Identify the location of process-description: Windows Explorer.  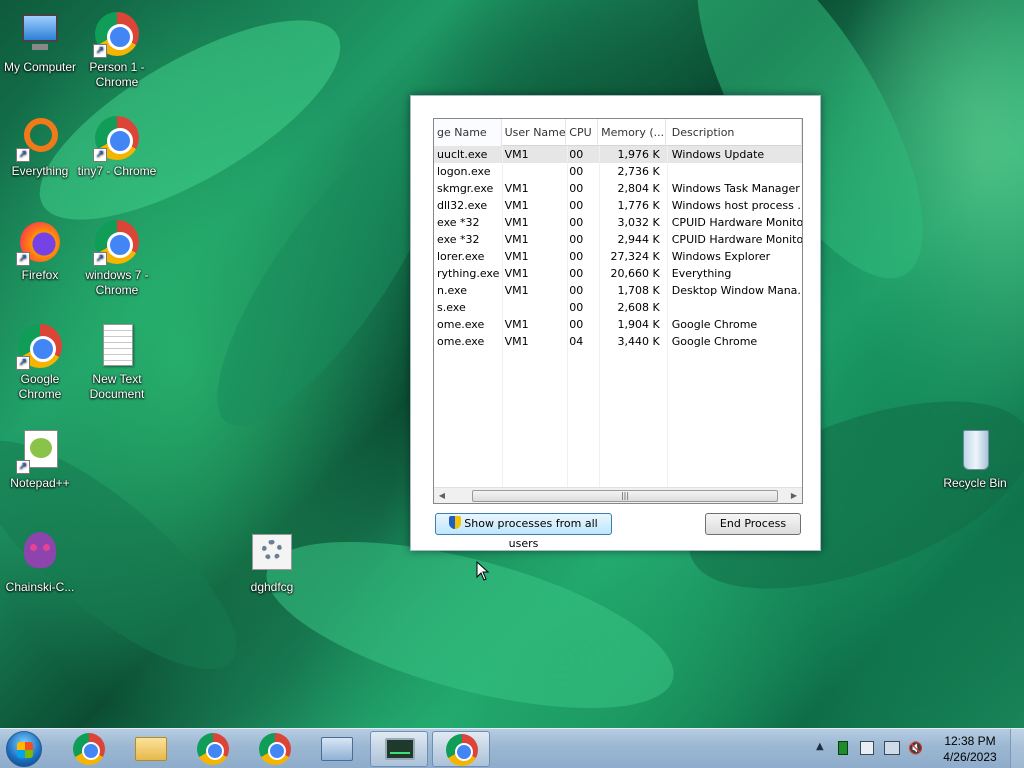
(721, 256).